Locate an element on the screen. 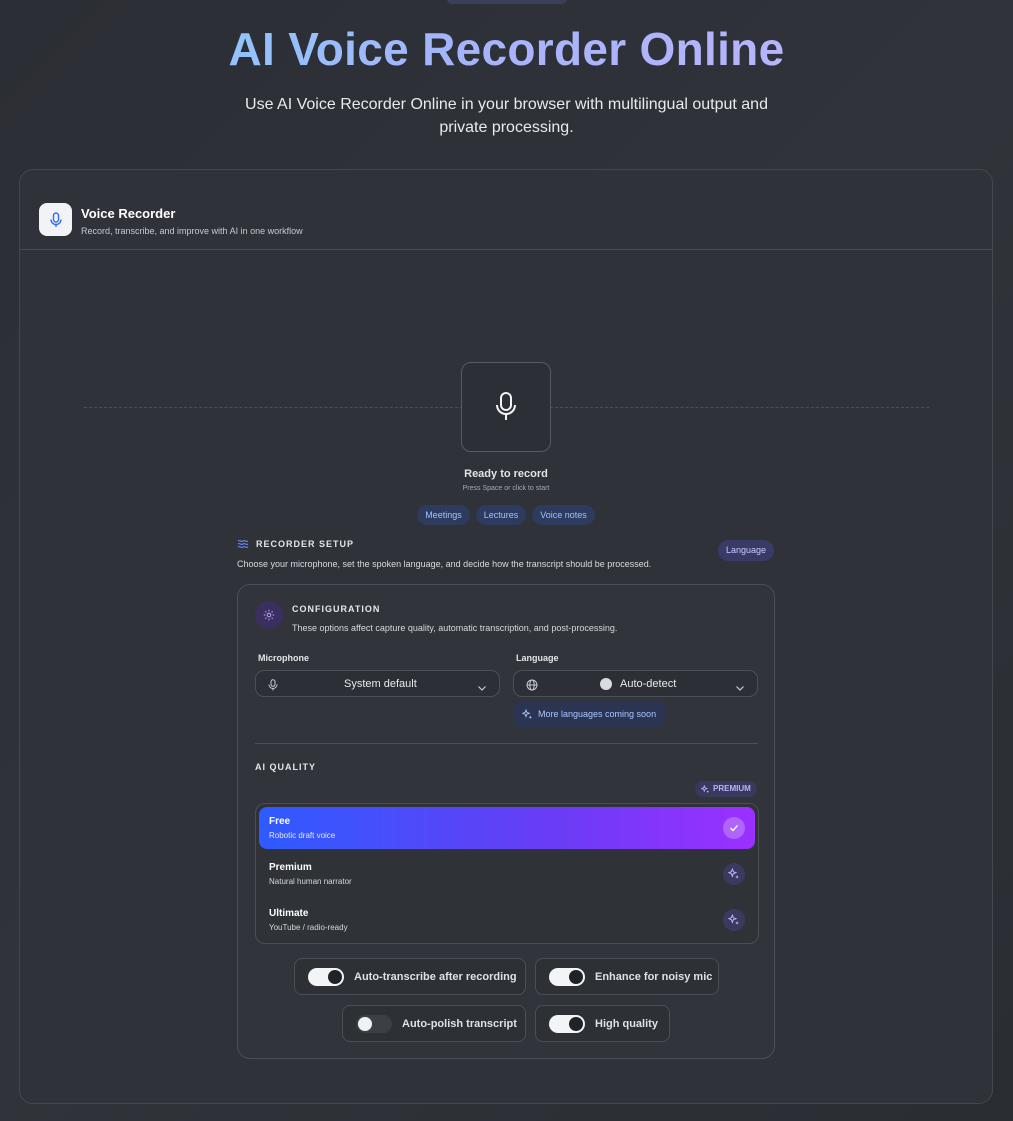 The height and width of the screenshot is (1121, 1013). toggle-enhance-noisy-mic: Enhance for noisy mic is located at coordinates (627, 976).